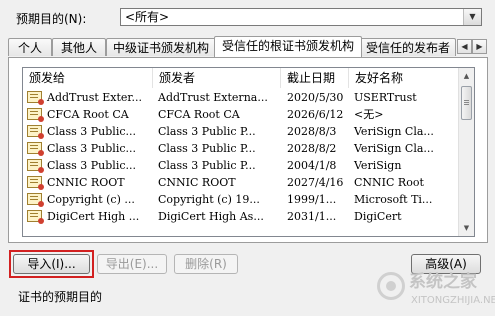 This screenshot has width=495, height=316. Describe the element at coordinates (389, 182) in the screenshot. I see `cell-friendly-name: CNNIC Root` at that location.